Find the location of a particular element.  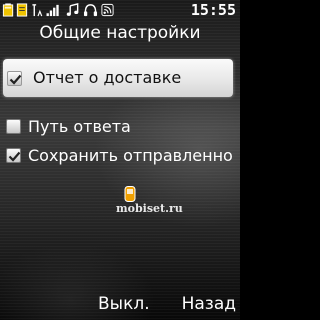

rss-icon is located at coordinates (107, 10).